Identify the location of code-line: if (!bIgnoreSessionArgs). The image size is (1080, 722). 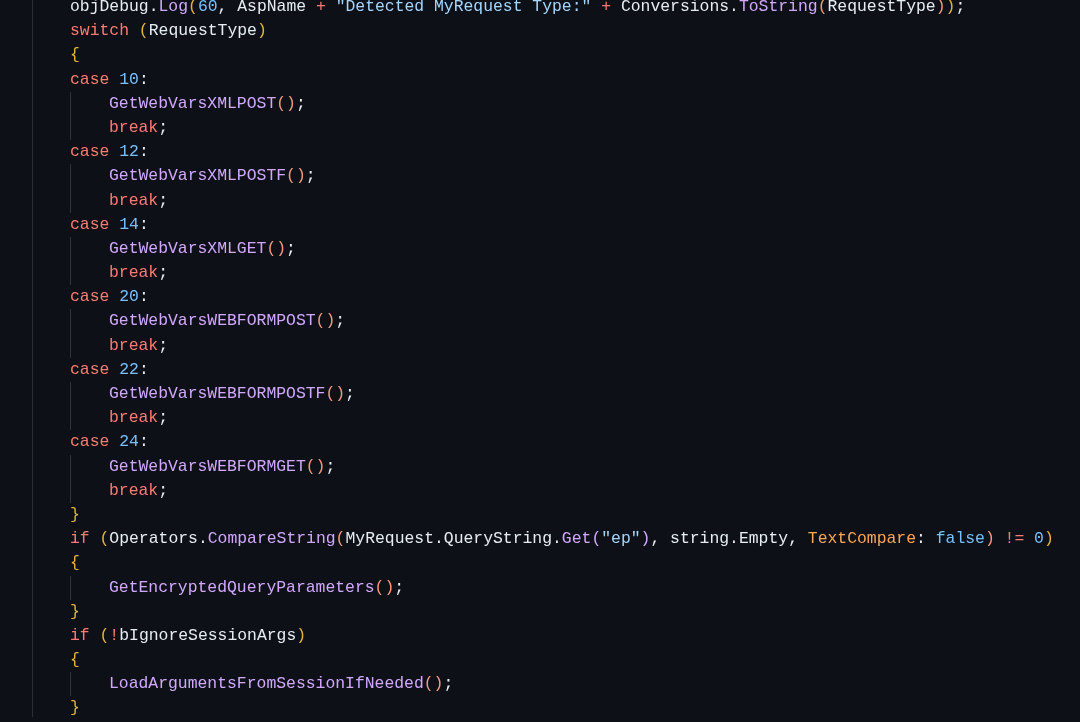
(188, 635).